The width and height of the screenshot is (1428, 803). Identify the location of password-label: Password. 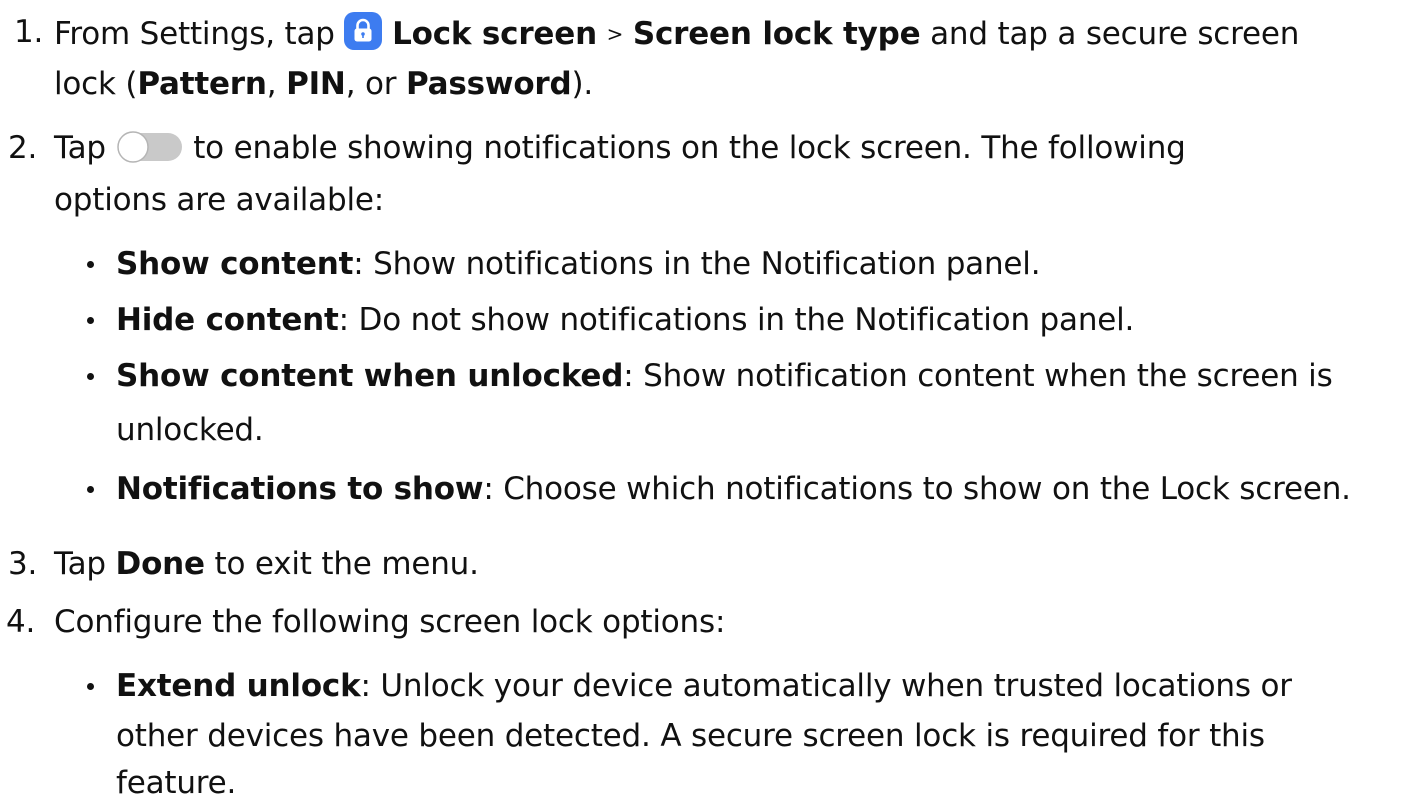
(488, 84).